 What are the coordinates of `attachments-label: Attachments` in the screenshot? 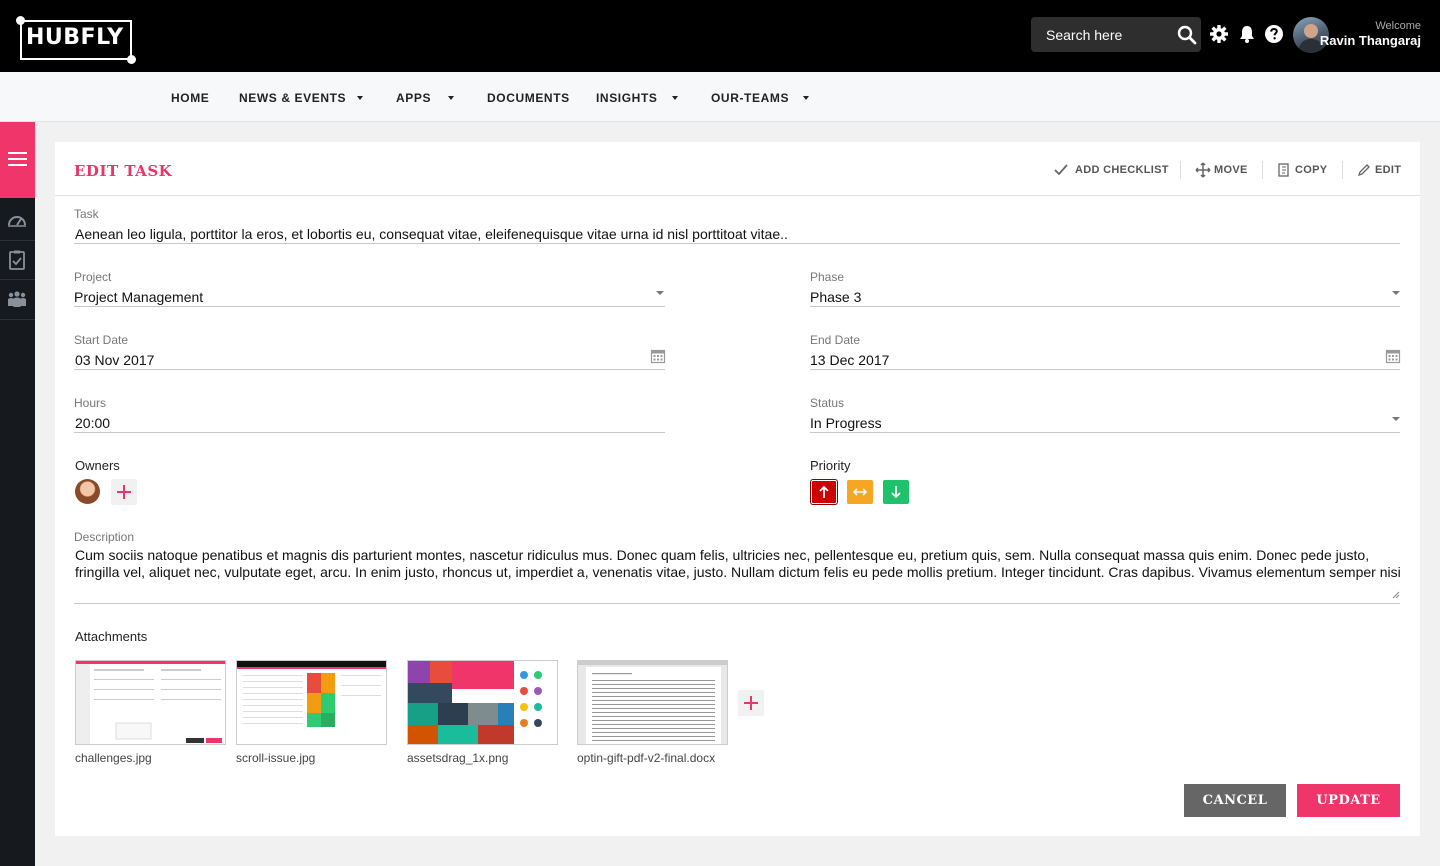 It's located at (111, 636).